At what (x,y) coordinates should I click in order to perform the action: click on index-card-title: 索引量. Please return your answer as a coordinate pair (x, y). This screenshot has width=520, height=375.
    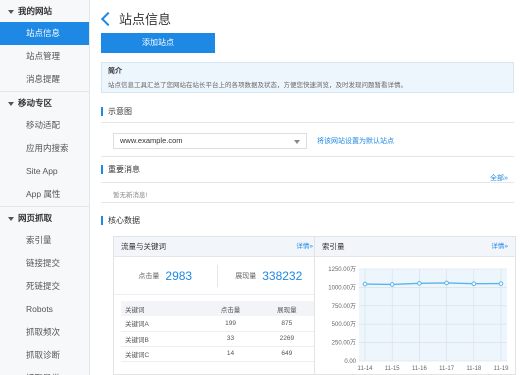
    Looking at the image, I should click on (333, 246).